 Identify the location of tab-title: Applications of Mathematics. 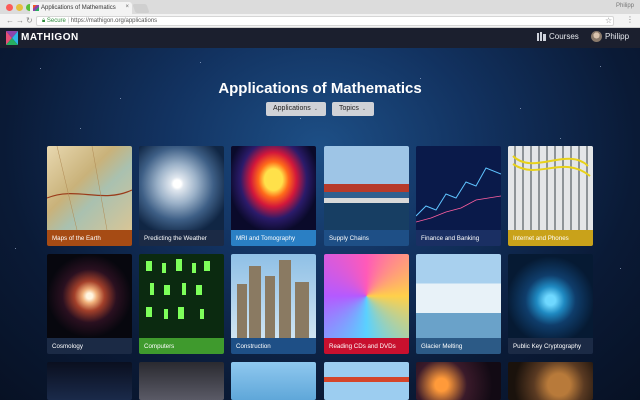
(78, 8).